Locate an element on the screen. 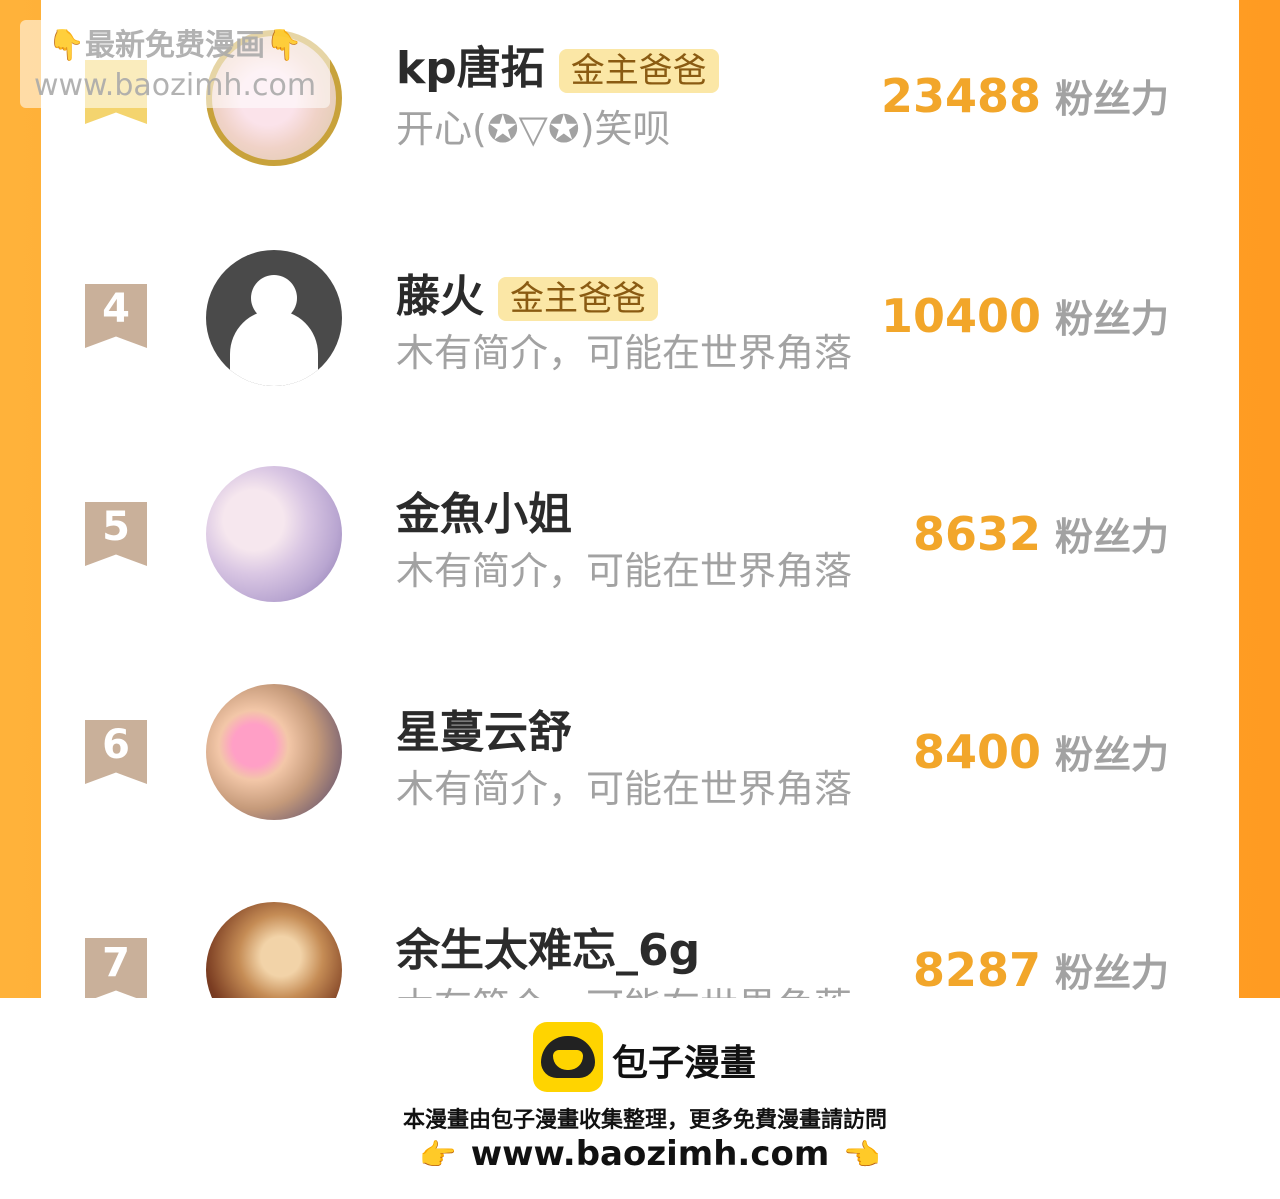 The height and width of the screenshot is (1199, 1280). bun-face is located at coordinates (568, 1060).